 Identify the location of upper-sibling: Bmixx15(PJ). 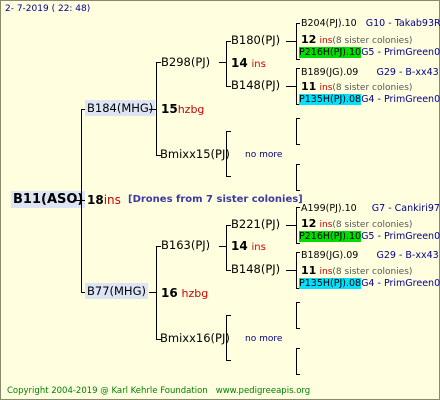
(195, 154).